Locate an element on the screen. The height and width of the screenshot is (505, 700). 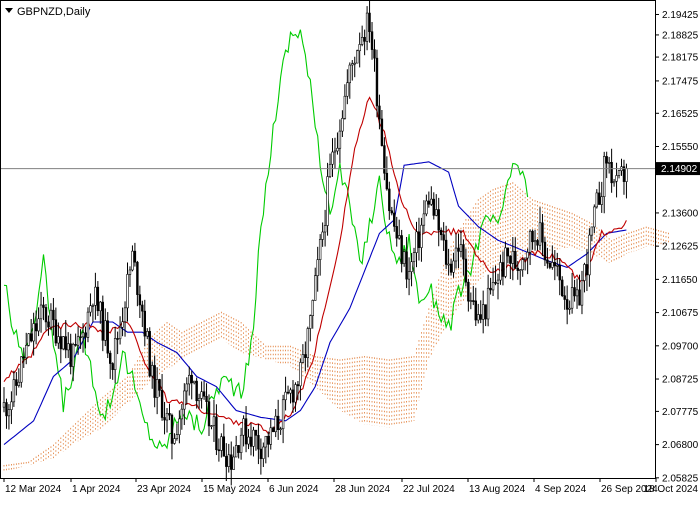
x-tick-label: 1 Apr 2024 is located at coordinates (96, 489).